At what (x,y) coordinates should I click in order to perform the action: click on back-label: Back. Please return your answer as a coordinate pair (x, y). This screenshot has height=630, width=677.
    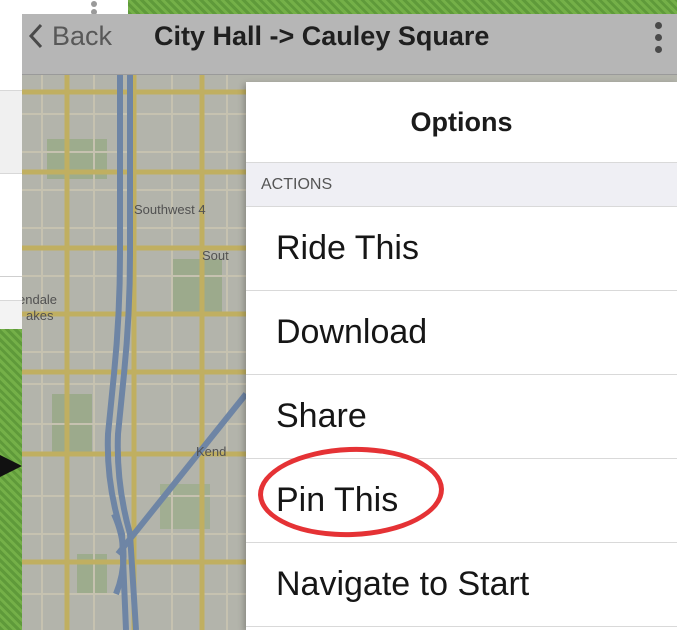
    Looking at the image, I should click on (82, 35).